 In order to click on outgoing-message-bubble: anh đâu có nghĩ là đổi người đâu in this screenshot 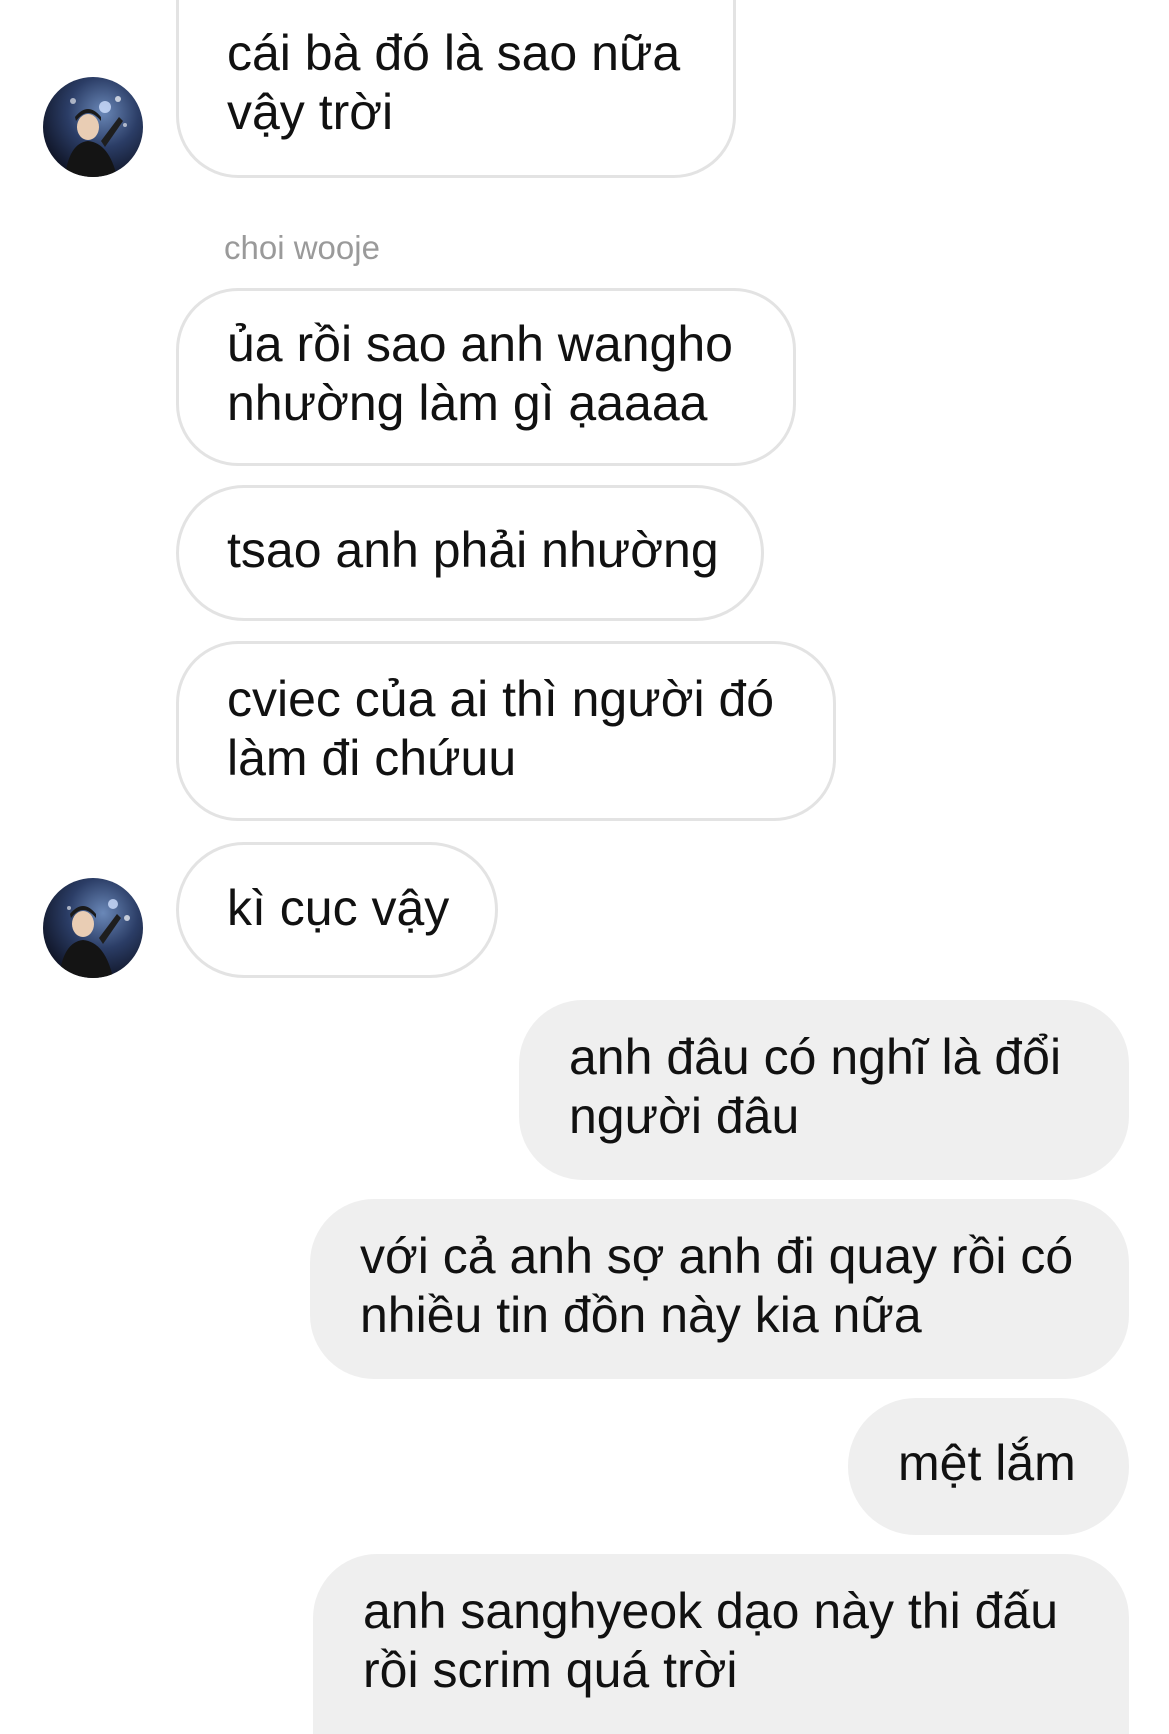, I will do `click(824, 1090)`.